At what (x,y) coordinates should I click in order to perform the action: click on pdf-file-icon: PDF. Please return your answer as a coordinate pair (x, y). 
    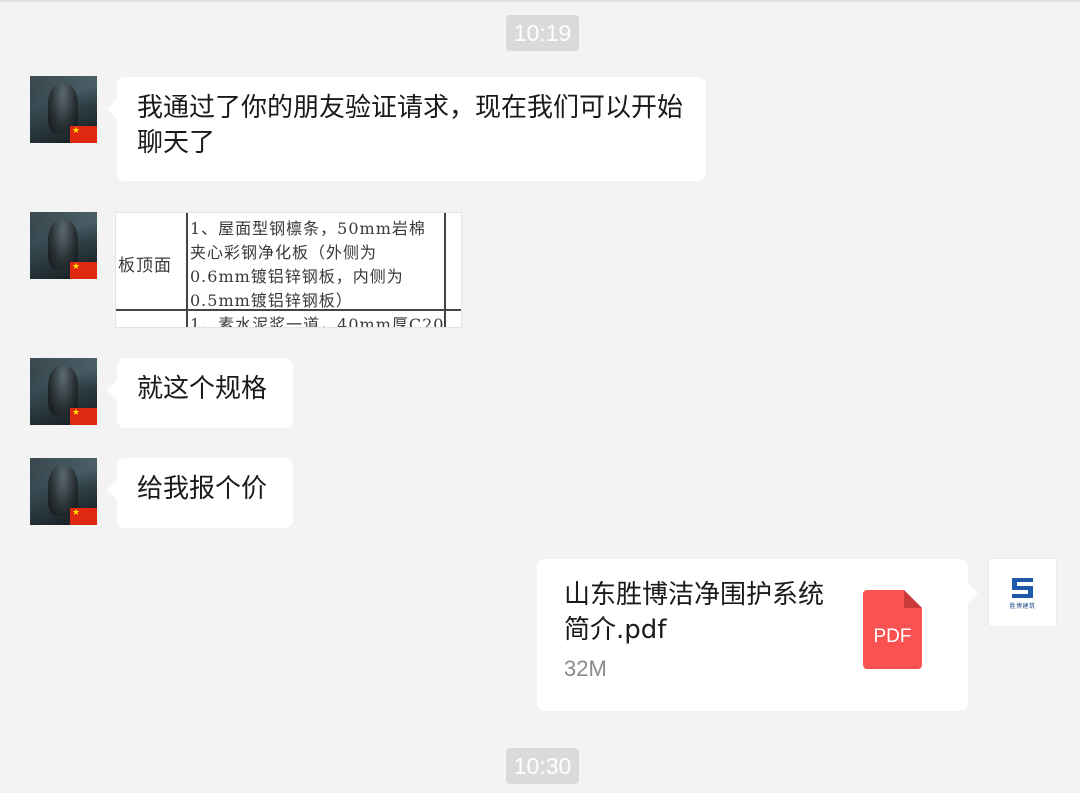
    Looking at the image, I should click on (892, 629).